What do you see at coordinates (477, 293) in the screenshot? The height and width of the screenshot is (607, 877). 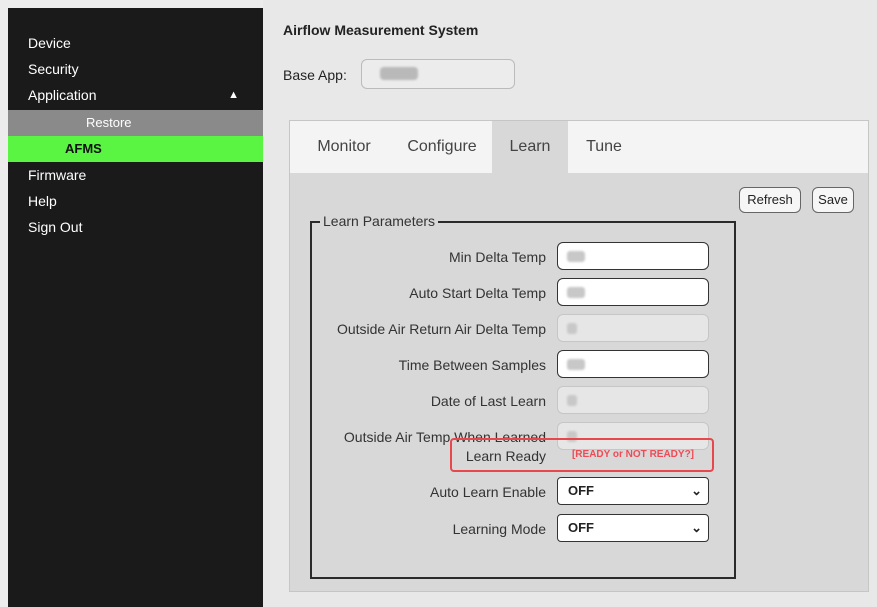 I see `auto-start-delta-temp-label: Auto Start Delta Temp` at bounding box center [477, 293].